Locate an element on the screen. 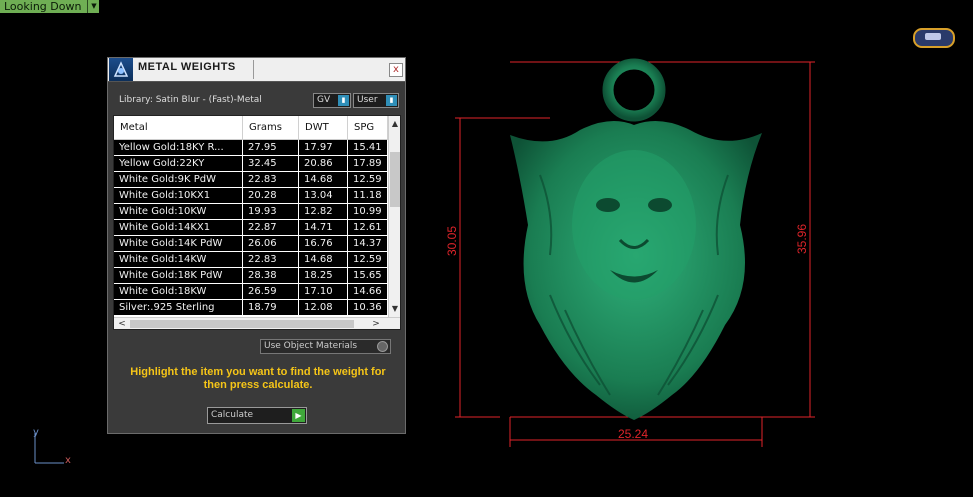 This screenshot has height=497, width=973. cell-grams: 28.38 is located at coordinates (271, 275).